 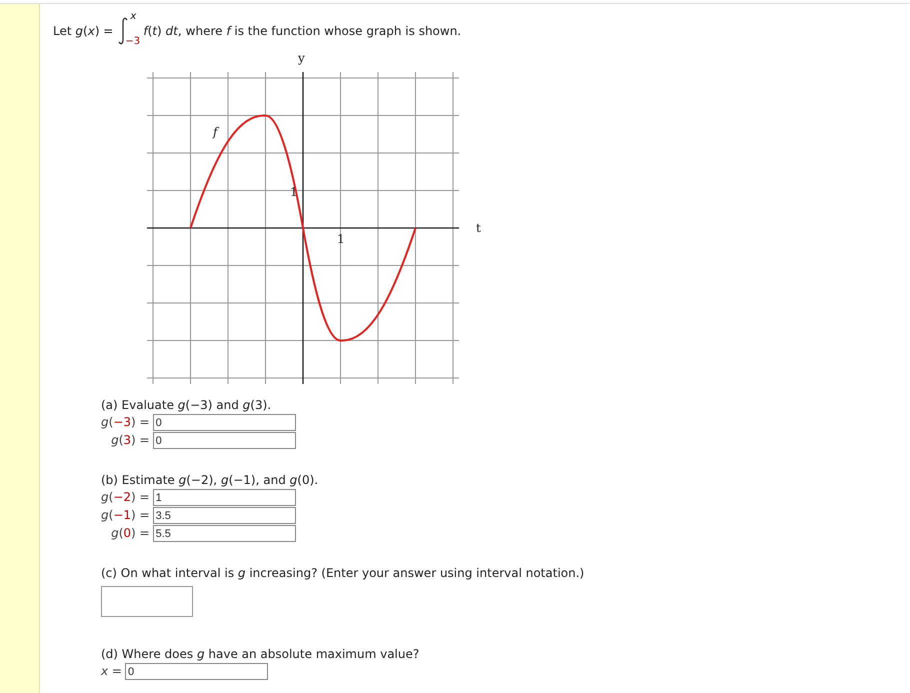 I want to click on answer-field: 5.5, so click(x=224, y=533).